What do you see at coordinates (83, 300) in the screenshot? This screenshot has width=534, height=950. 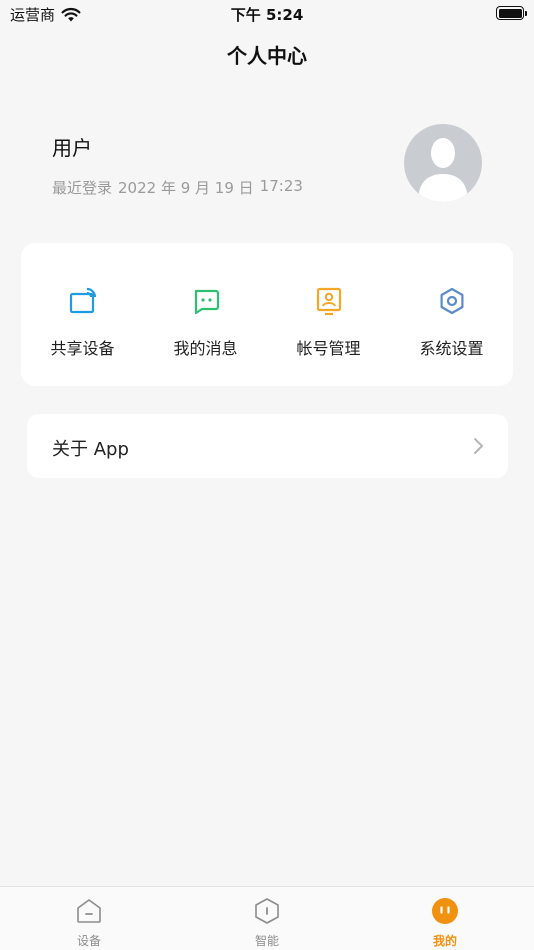 I see `share-device-icon` at bounding box center [83, 300].